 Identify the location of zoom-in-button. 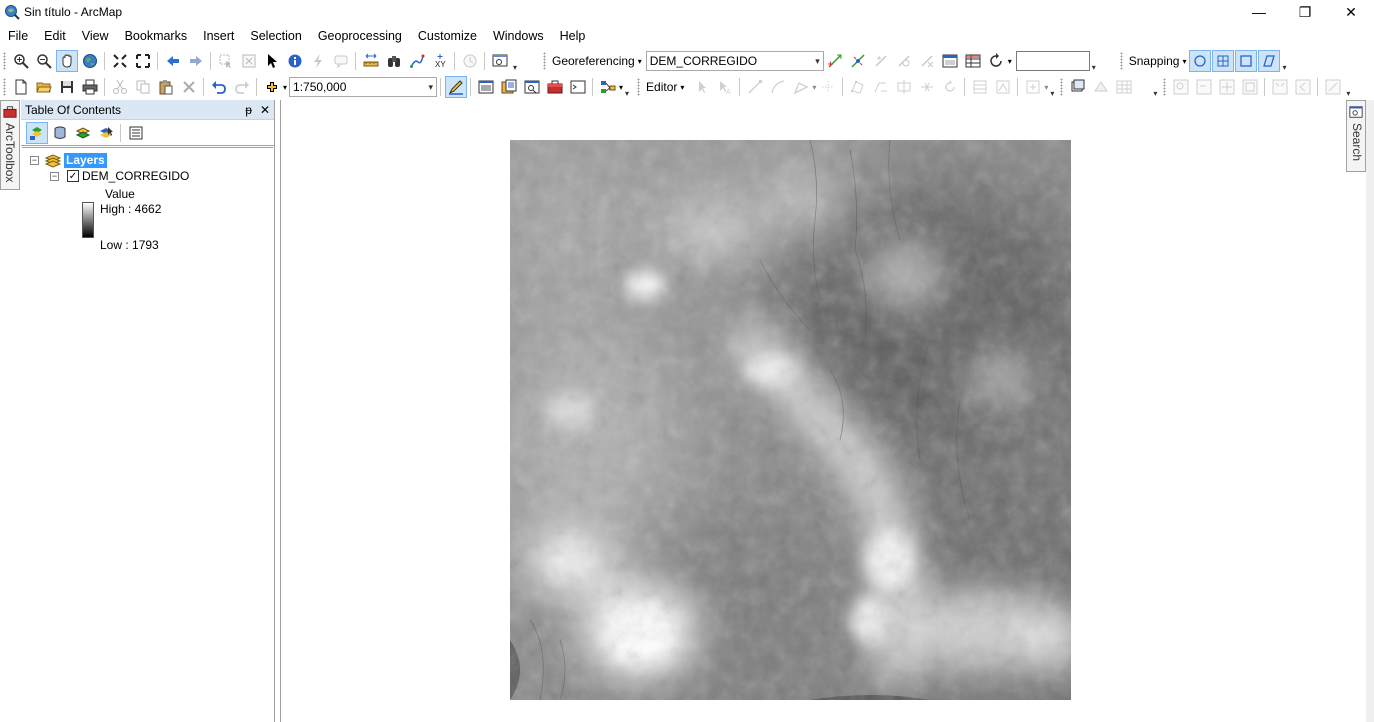
(21, 61).